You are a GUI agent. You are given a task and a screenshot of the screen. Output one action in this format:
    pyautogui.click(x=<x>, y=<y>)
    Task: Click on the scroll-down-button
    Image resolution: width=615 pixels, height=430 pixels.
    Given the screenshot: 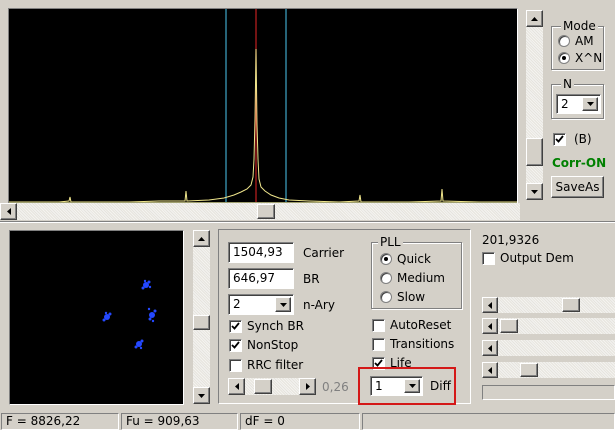 What is the action you would take?
    pyautogui.click(x=534, y=191)
    